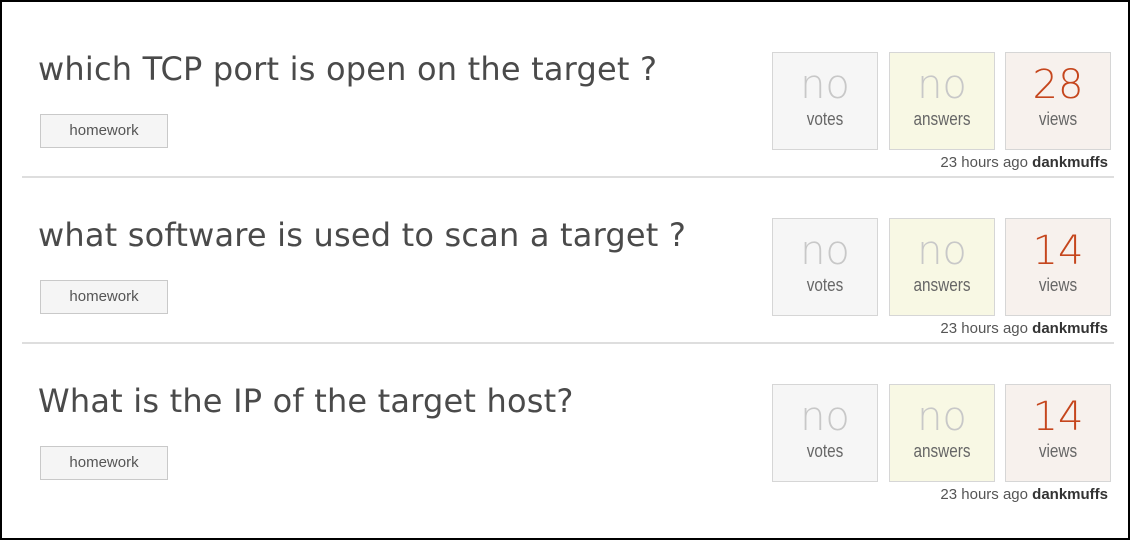  Describe the element at coordinates (362, 235) in the screenshot. I see `question-title-link: what software is used to scan a target ?` at that location.